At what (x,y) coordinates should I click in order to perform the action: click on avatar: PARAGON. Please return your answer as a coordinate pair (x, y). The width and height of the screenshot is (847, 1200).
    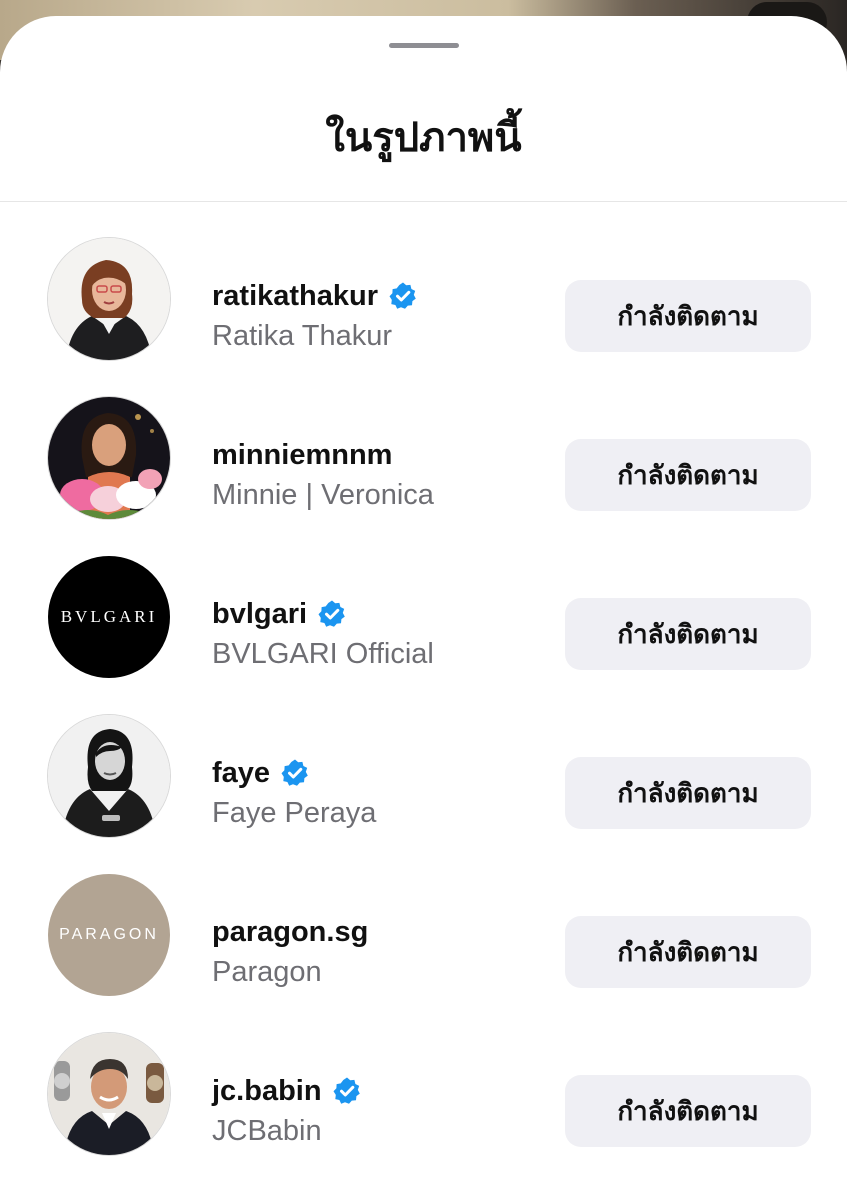
    Looking at the image, I should click on (109, 935).